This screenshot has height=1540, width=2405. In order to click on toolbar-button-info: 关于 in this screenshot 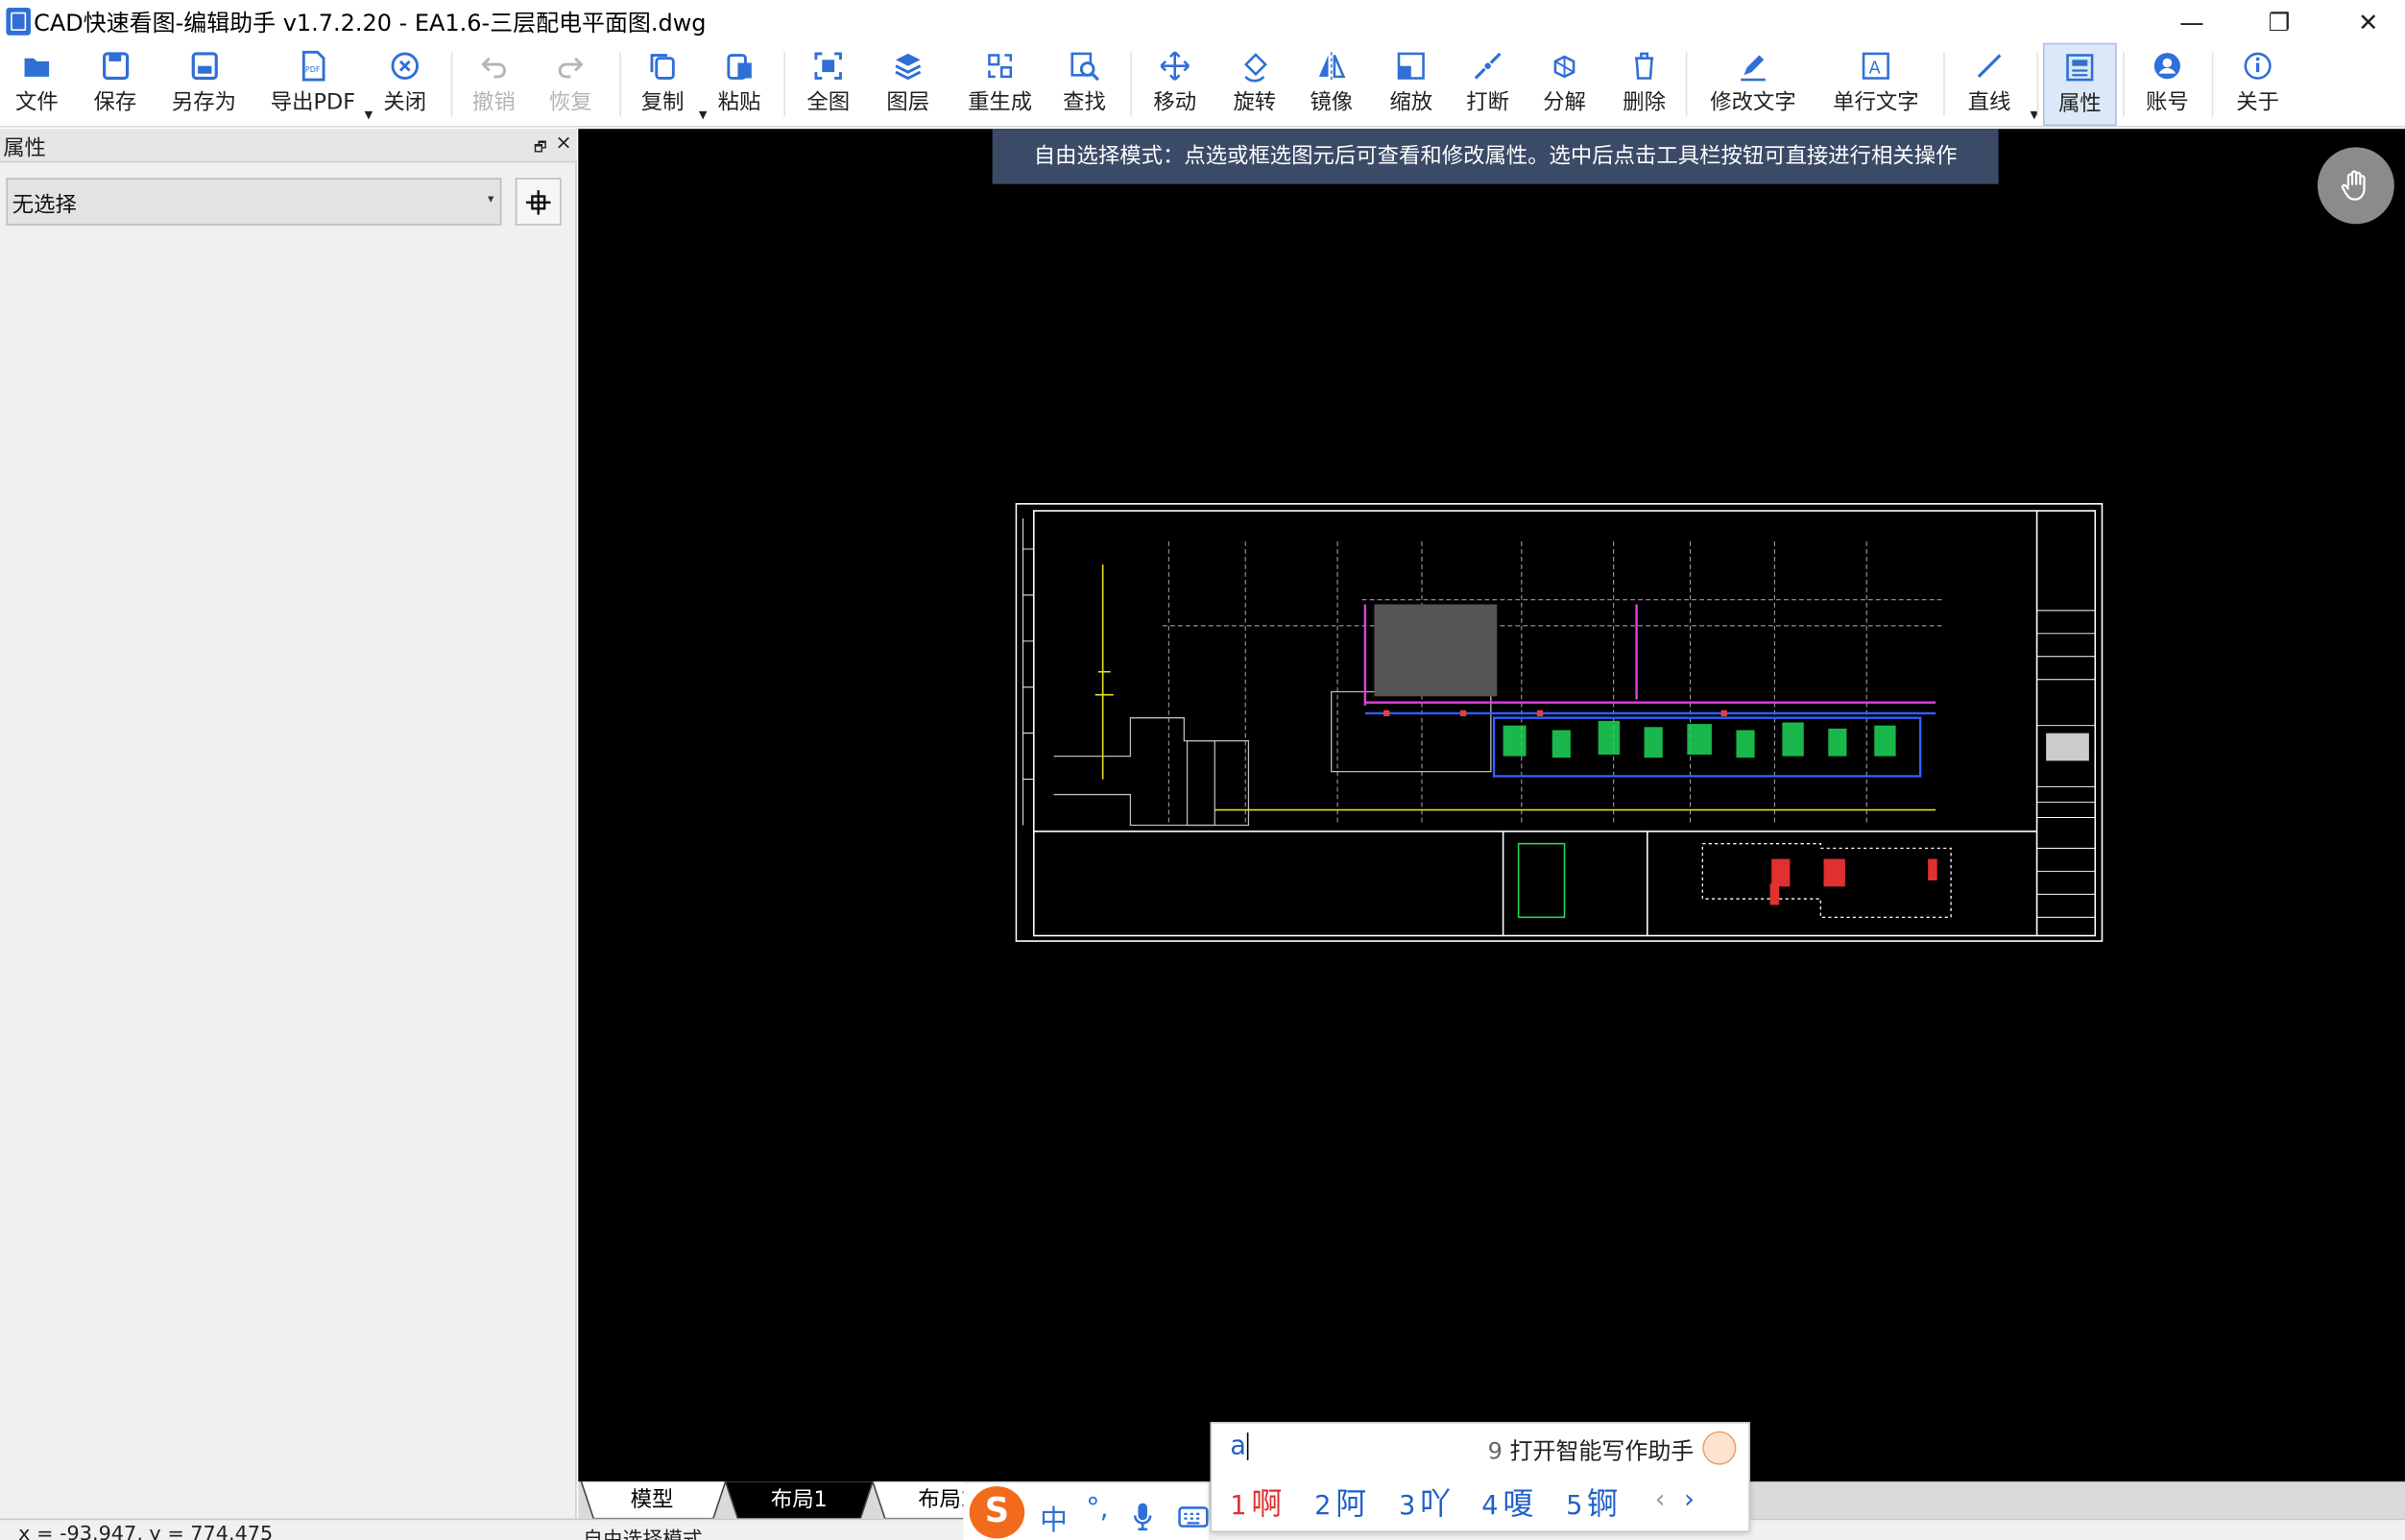, I will do `click(2258, 85)`.